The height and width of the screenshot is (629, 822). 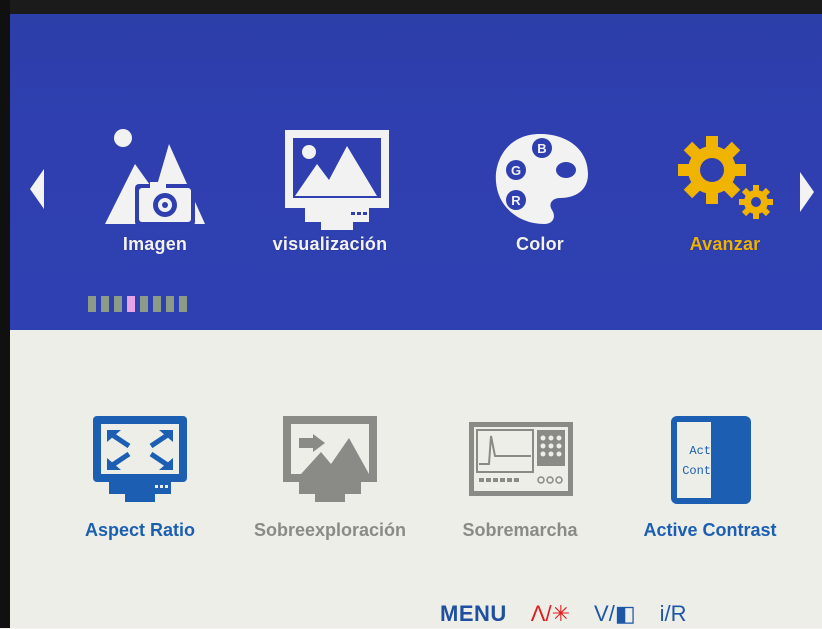 I want to click on info-key-hint: i/R, so click(x=673, y=613).